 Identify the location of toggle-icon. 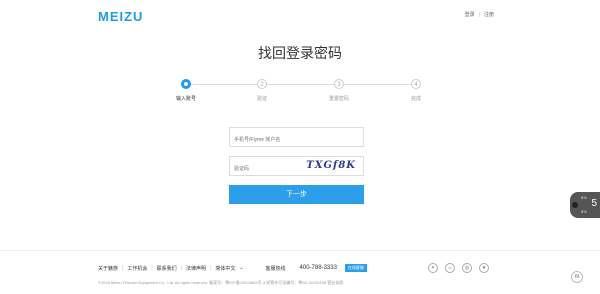
(575, 205).